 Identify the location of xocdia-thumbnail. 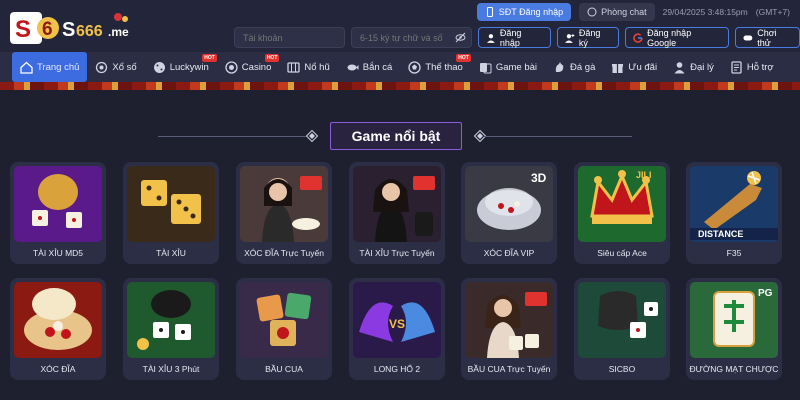
(58, 320).